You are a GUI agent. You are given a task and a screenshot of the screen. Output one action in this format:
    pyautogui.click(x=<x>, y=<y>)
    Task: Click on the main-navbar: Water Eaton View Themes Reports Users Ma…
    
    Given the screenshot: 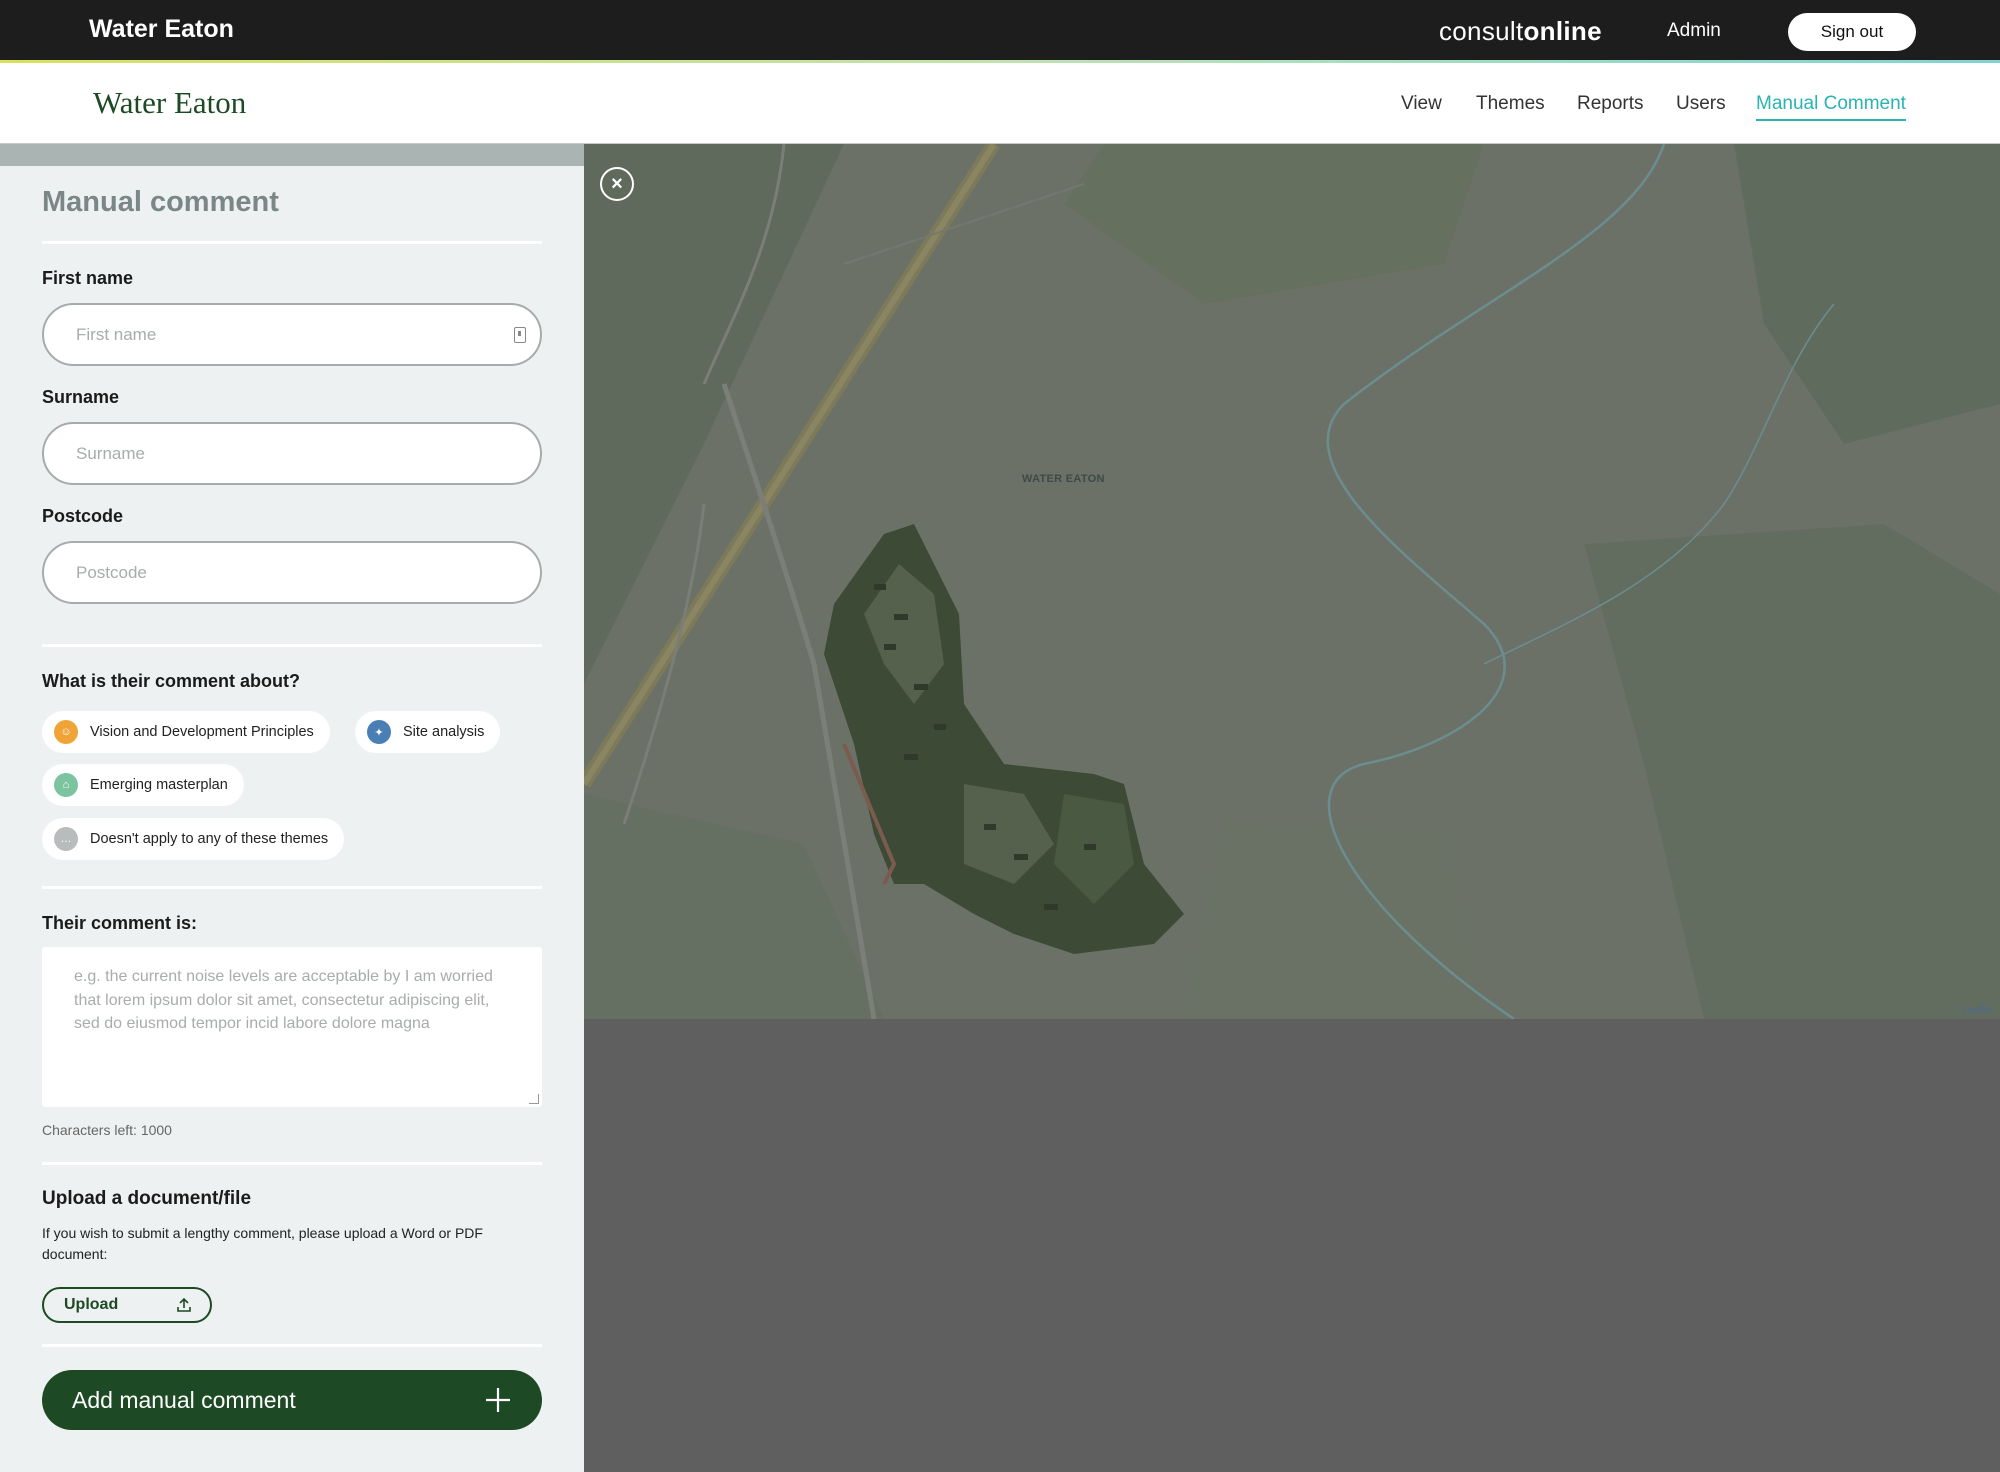 What is the action you would take?
    pyautogui.click(x=1000, y=103)
    